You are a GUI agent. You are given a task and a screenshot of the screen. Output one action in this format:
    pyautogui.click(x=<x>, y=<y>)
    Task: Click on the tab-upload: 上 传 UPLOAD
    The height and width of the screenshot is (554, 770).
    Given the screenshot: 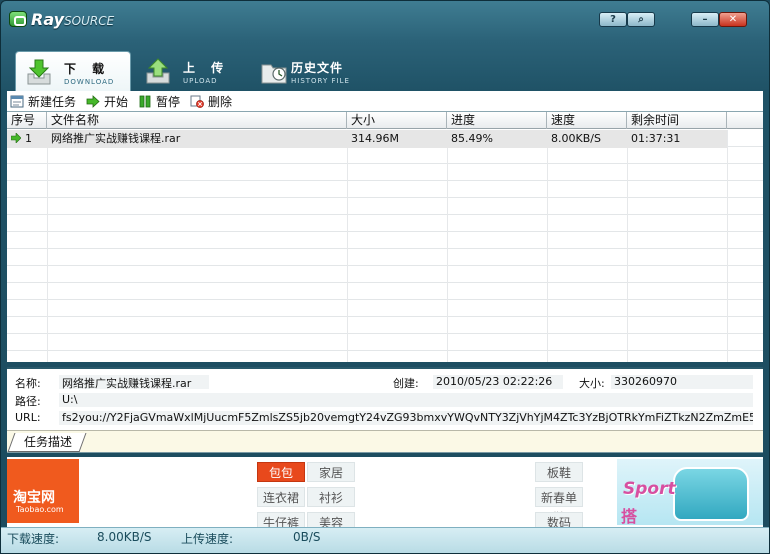 What is the action you would take?
    pyautogui.click(x=193, y=71)
    